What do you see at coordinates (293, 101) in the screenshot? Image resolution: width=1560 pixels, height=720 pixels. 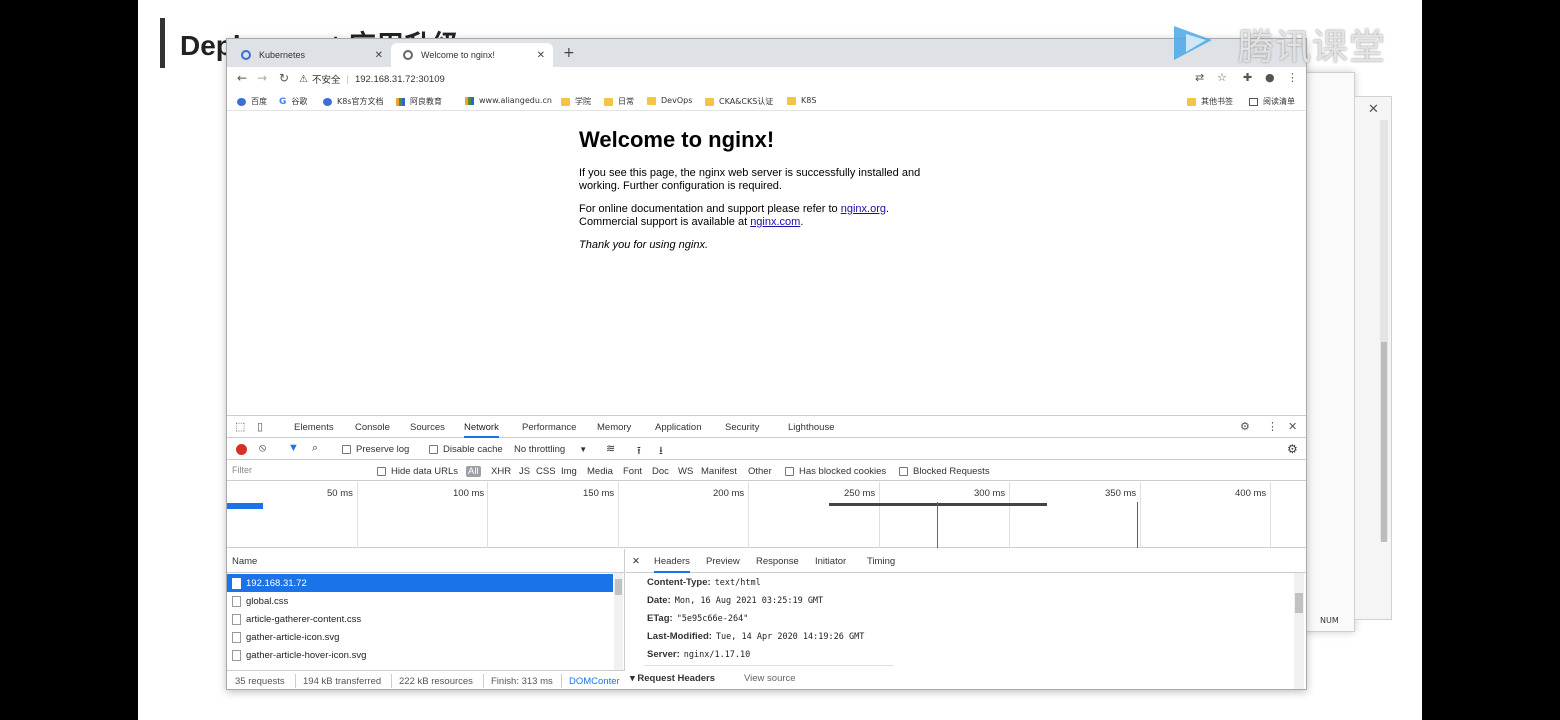 I see `bookmark-google: G 谷歌` at bounding box center [293, 101].